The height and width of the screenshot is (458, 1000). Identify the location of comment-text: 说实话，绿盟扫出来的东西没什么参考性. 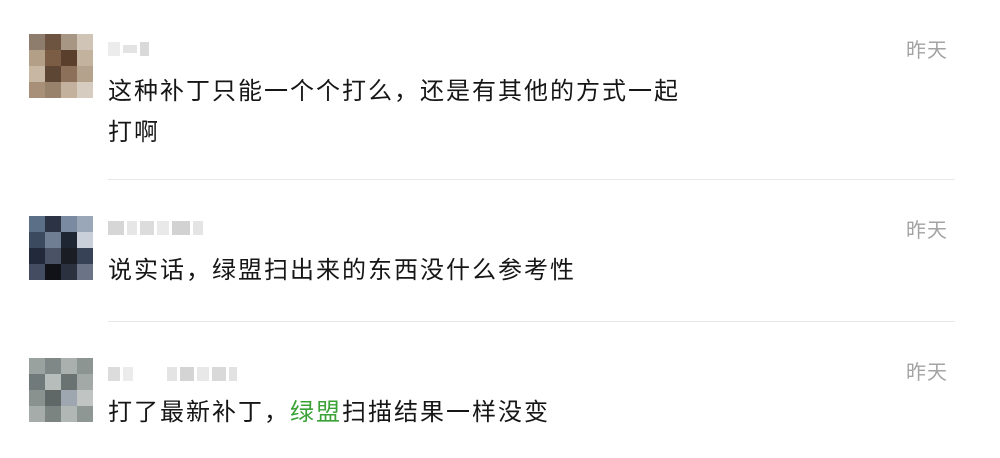
(342, 270).